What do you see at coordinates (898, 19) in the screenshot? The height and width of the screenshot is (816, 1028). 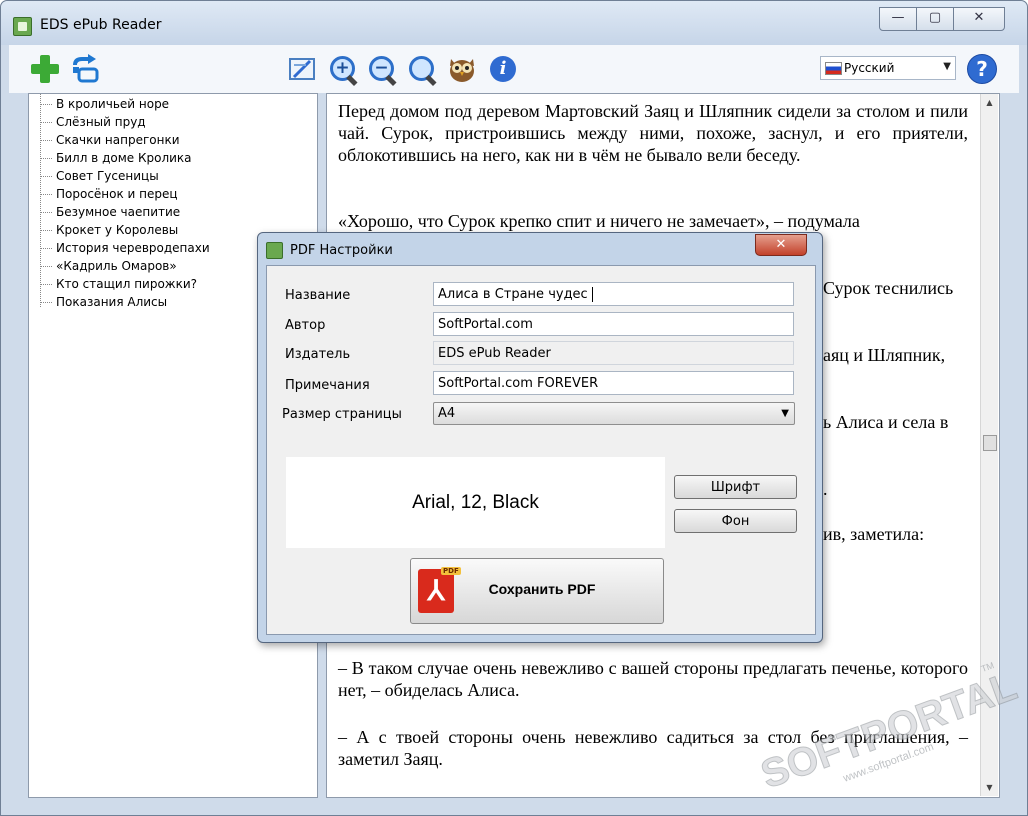 I see `minimize-button: —` at bounding box center [898, 19].